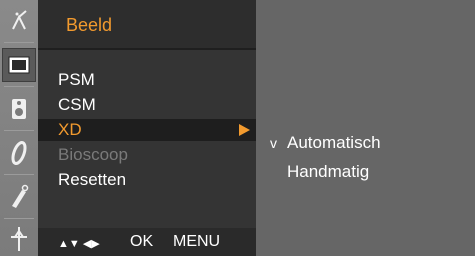 Image resolution: width=475 pixels, height=256 pixels. I want to click on special-icon, so click(19, 197).